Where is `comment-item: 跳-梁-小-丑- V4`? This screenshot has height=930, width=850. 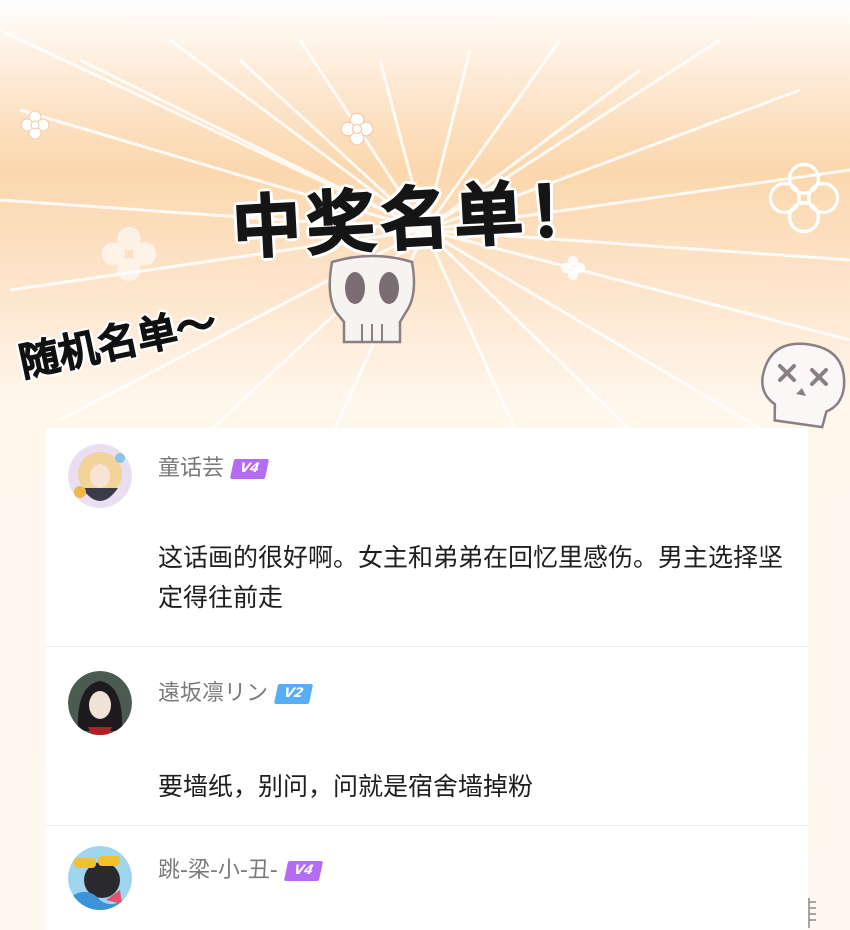 comment-item: 跳-梁-小-丑- V4 is located at coordinates (427, 878).